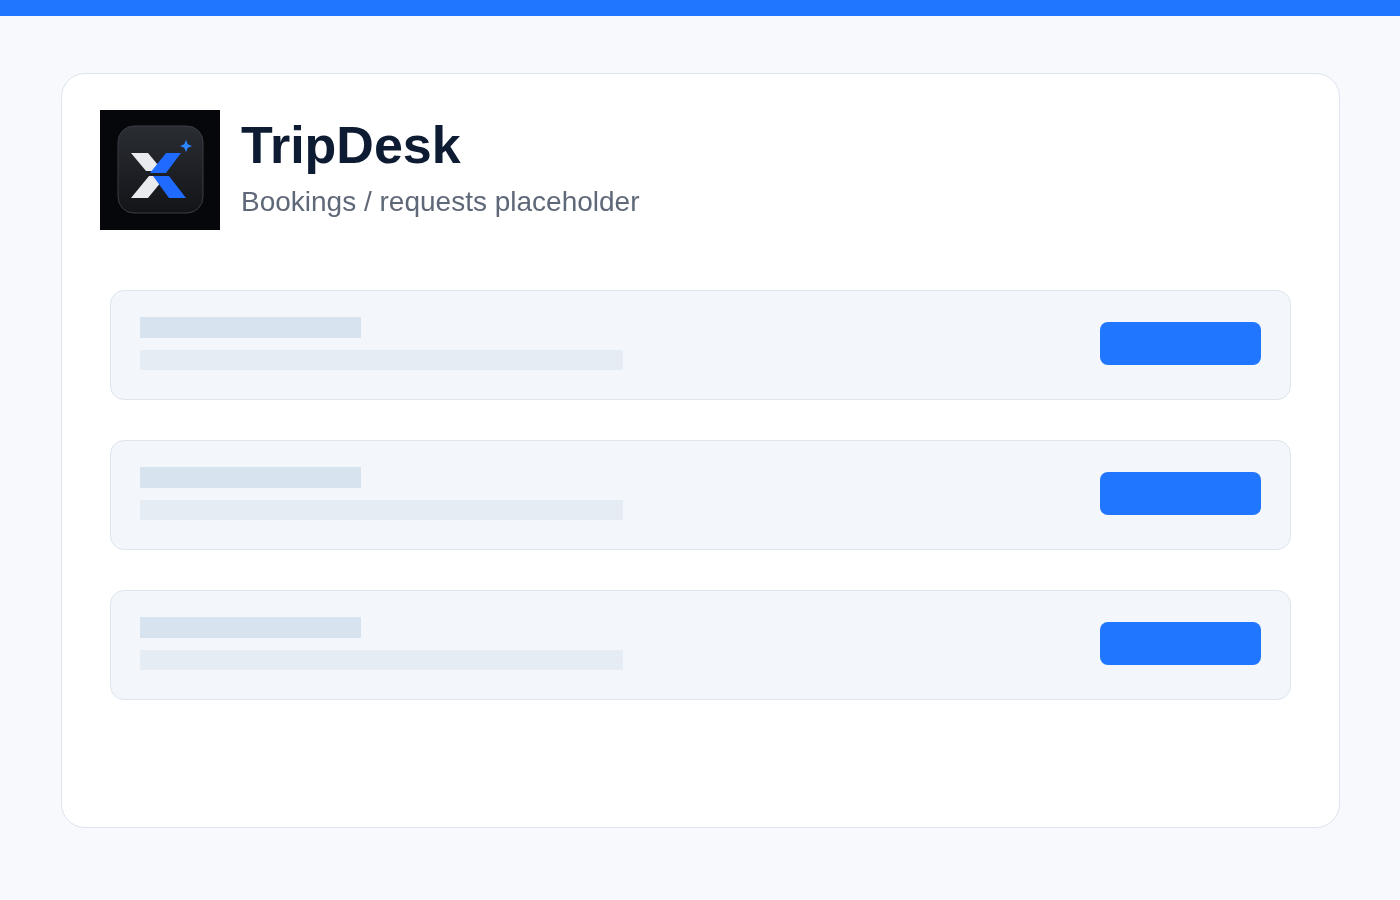 This screenshot has height=900, width=1400. What do you see at coordinates (440, 202) in the screenshot?
I see `app-subtitle: Bookings / requests placeholder` at bounding box center [440, 202].